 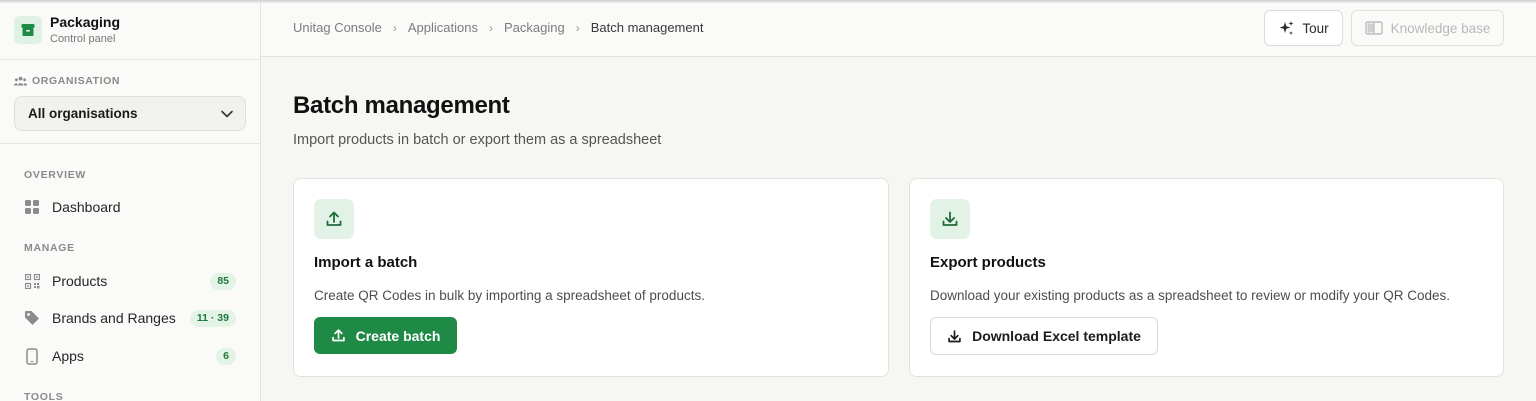 What do you see at coordinates (130, 207) in the screenshot?
I see `sidebar-item-dashboard: Dashboard` at bounding box center [130, 207].